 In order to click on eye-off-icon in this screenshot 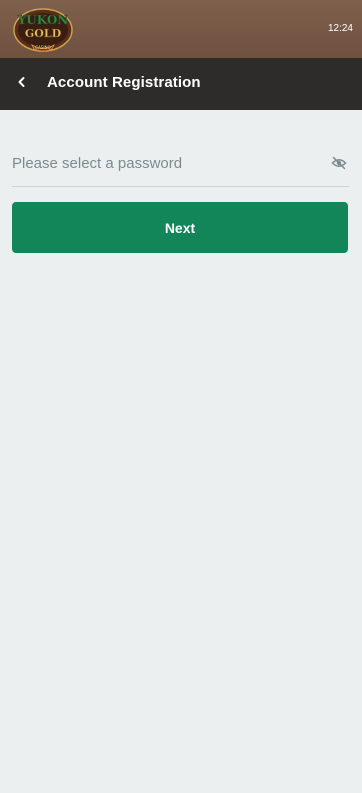, I will do `click(339, 163)`.